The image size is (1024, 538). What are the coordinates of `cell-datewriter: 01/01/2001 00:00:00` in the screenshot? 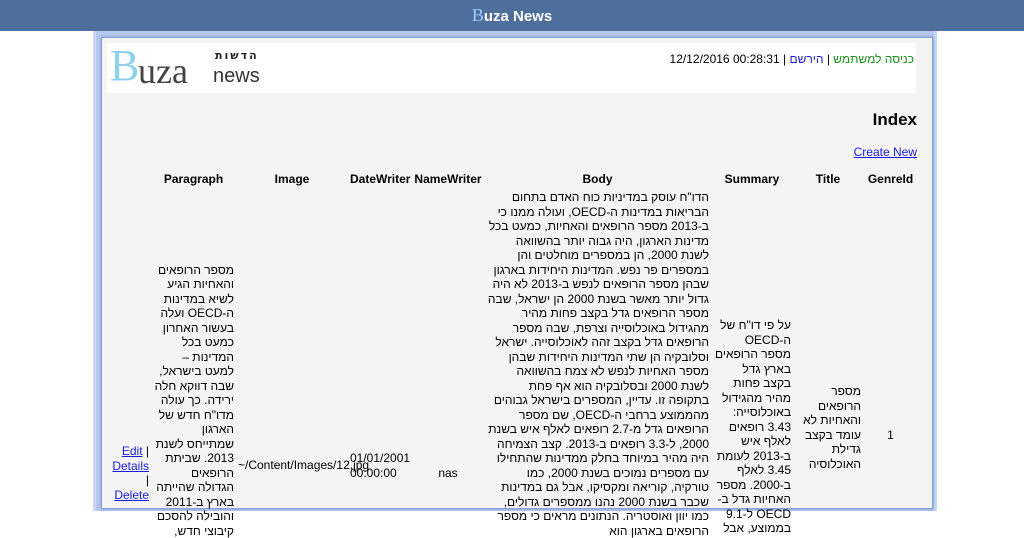 It's located at (380, 465).